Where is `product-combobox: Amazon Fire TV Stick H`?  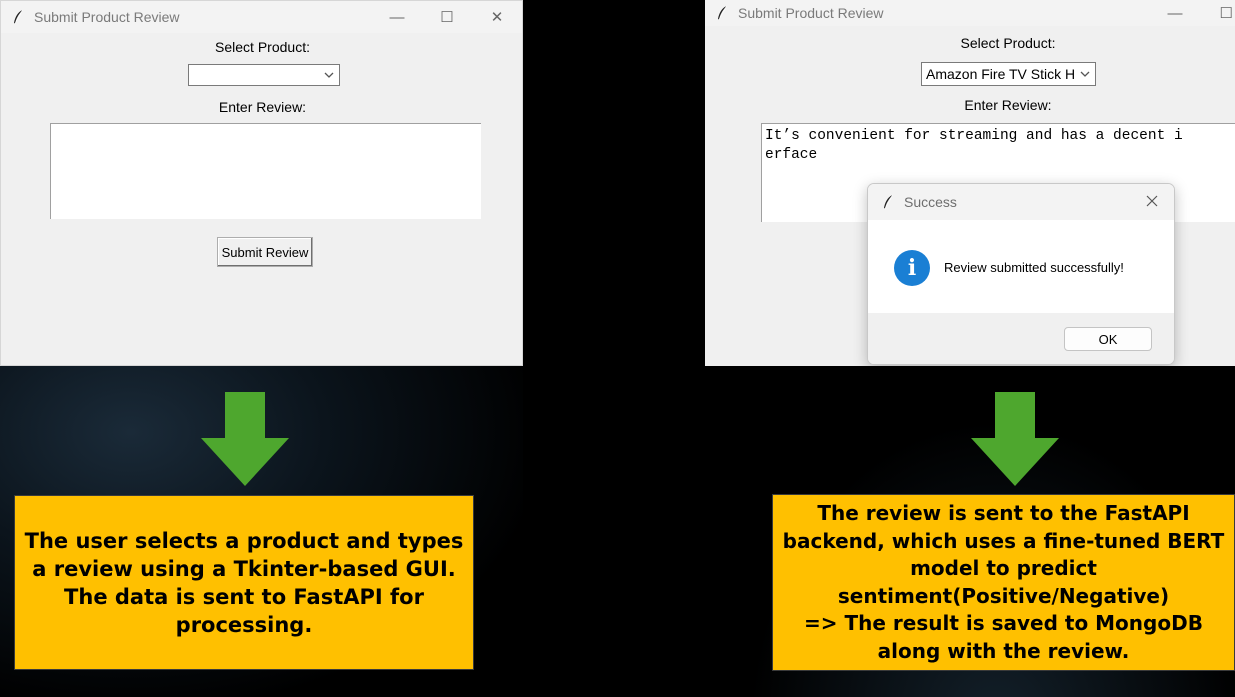
product-combobox: Amazon Fire TV Stick H is located at coordinates (1008, 74).